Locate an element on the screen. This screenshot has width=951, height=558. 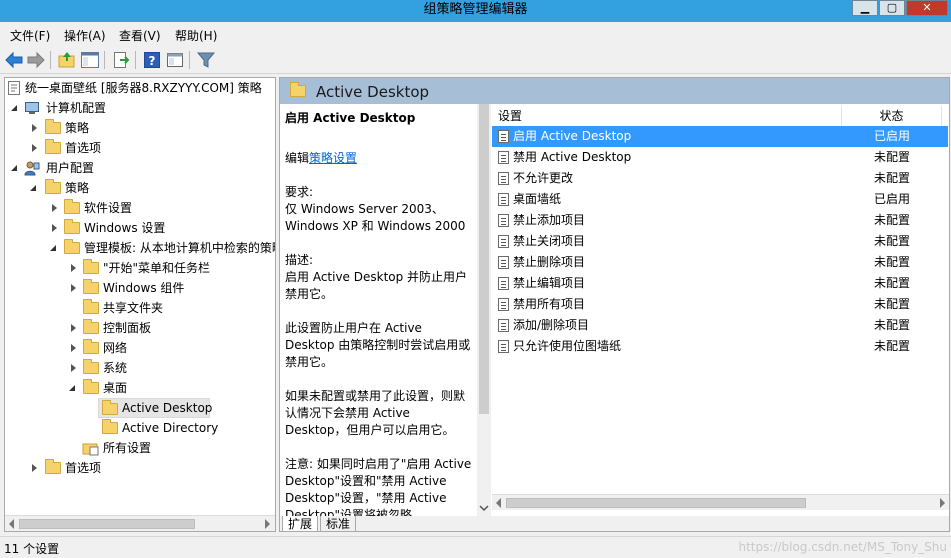
back-arrow-icon is located at coordinates (14, 60).